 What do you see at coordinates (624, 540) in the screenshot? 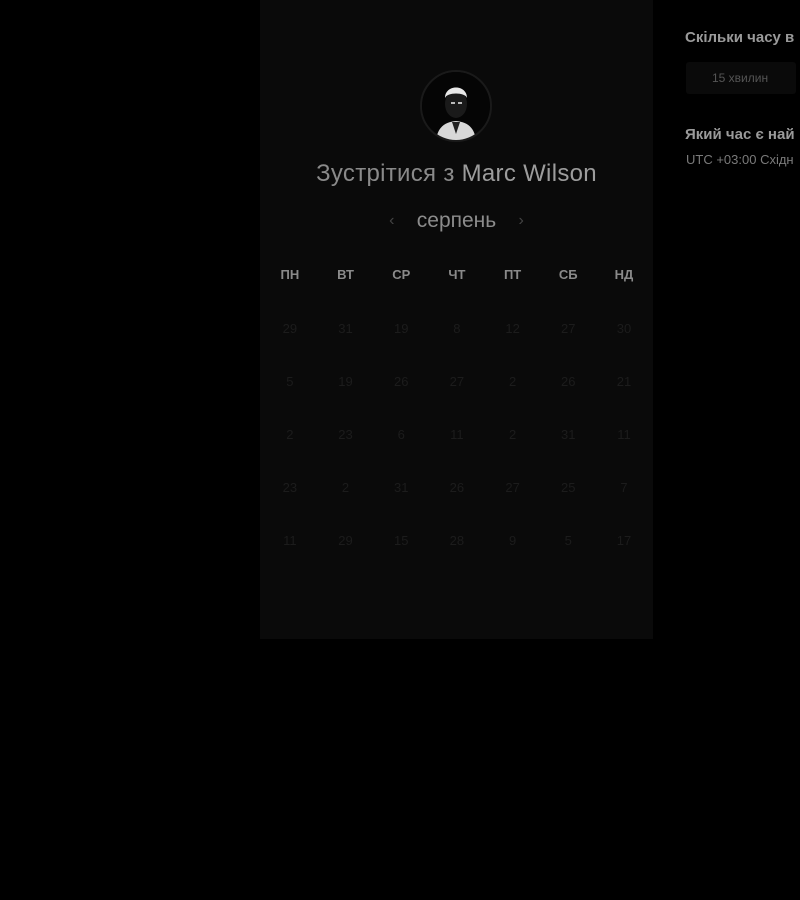
I see `calendar-day: 17` at bounding box center [624, 540].